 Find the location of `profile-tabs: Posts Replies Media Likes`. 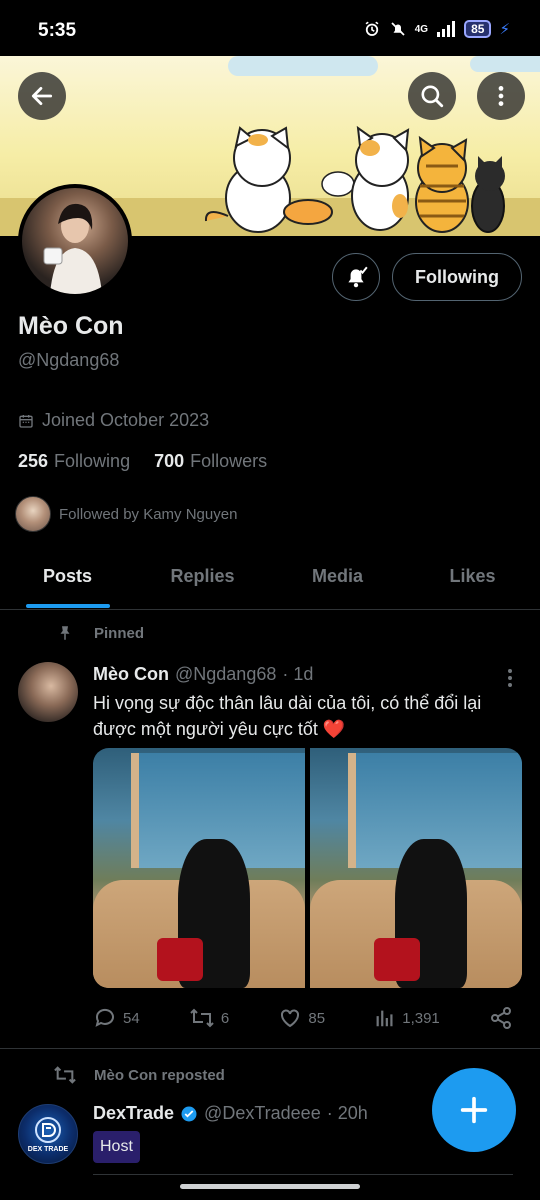

profile-tabs: Posts Replies Media Likes is located at coordinates (270, 579).